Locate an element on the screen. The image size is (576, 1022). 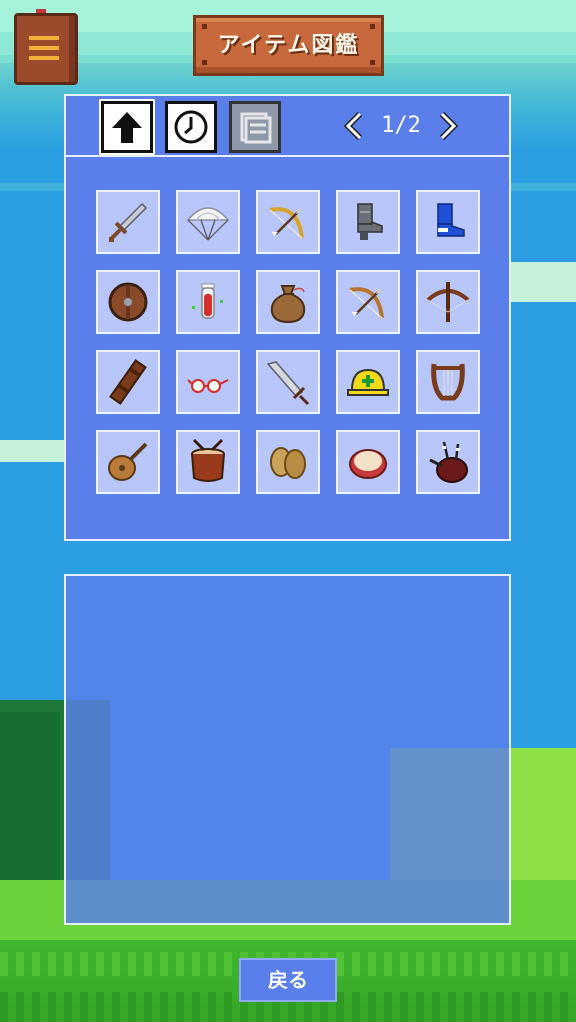
sort-up-arrow-icon is located at coordinates (127, 127).